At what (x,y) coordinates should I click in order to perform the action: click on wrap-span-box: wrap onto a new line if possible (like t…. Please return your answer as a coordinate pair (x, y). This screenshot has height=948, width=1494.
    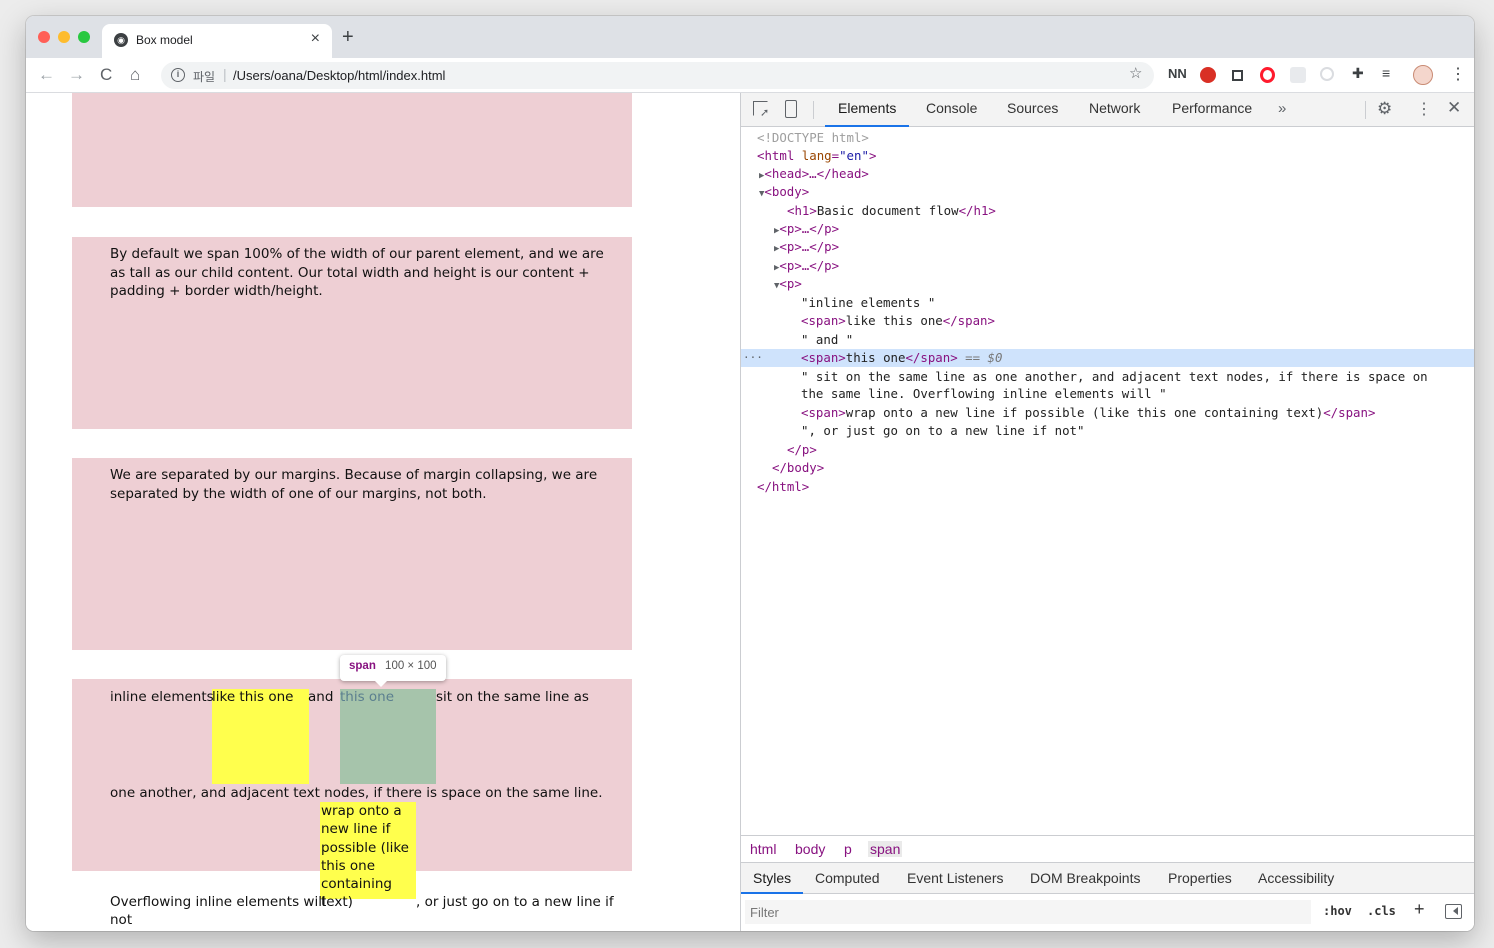
    Looking at the image, I should click on (368, 856).